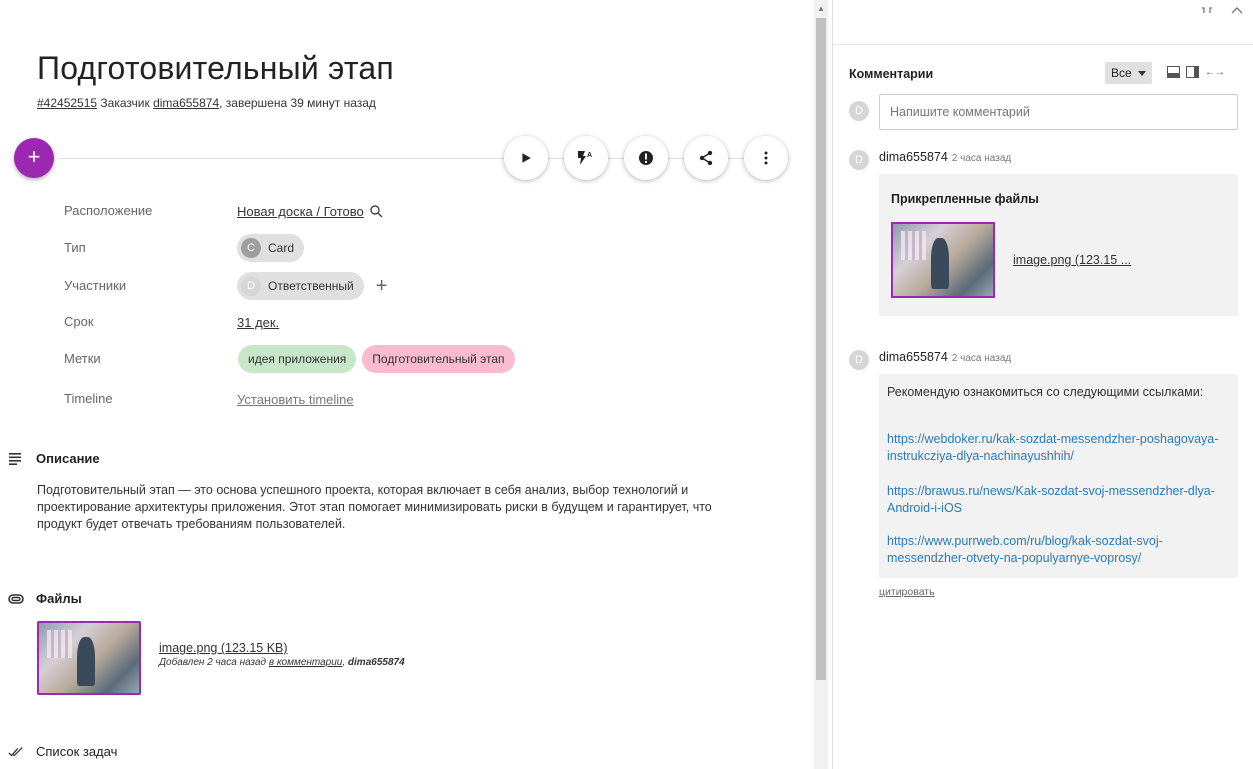 This screenshot has width=1253, height=769. I want to click on prop-label: Тип, so click(75, 247).